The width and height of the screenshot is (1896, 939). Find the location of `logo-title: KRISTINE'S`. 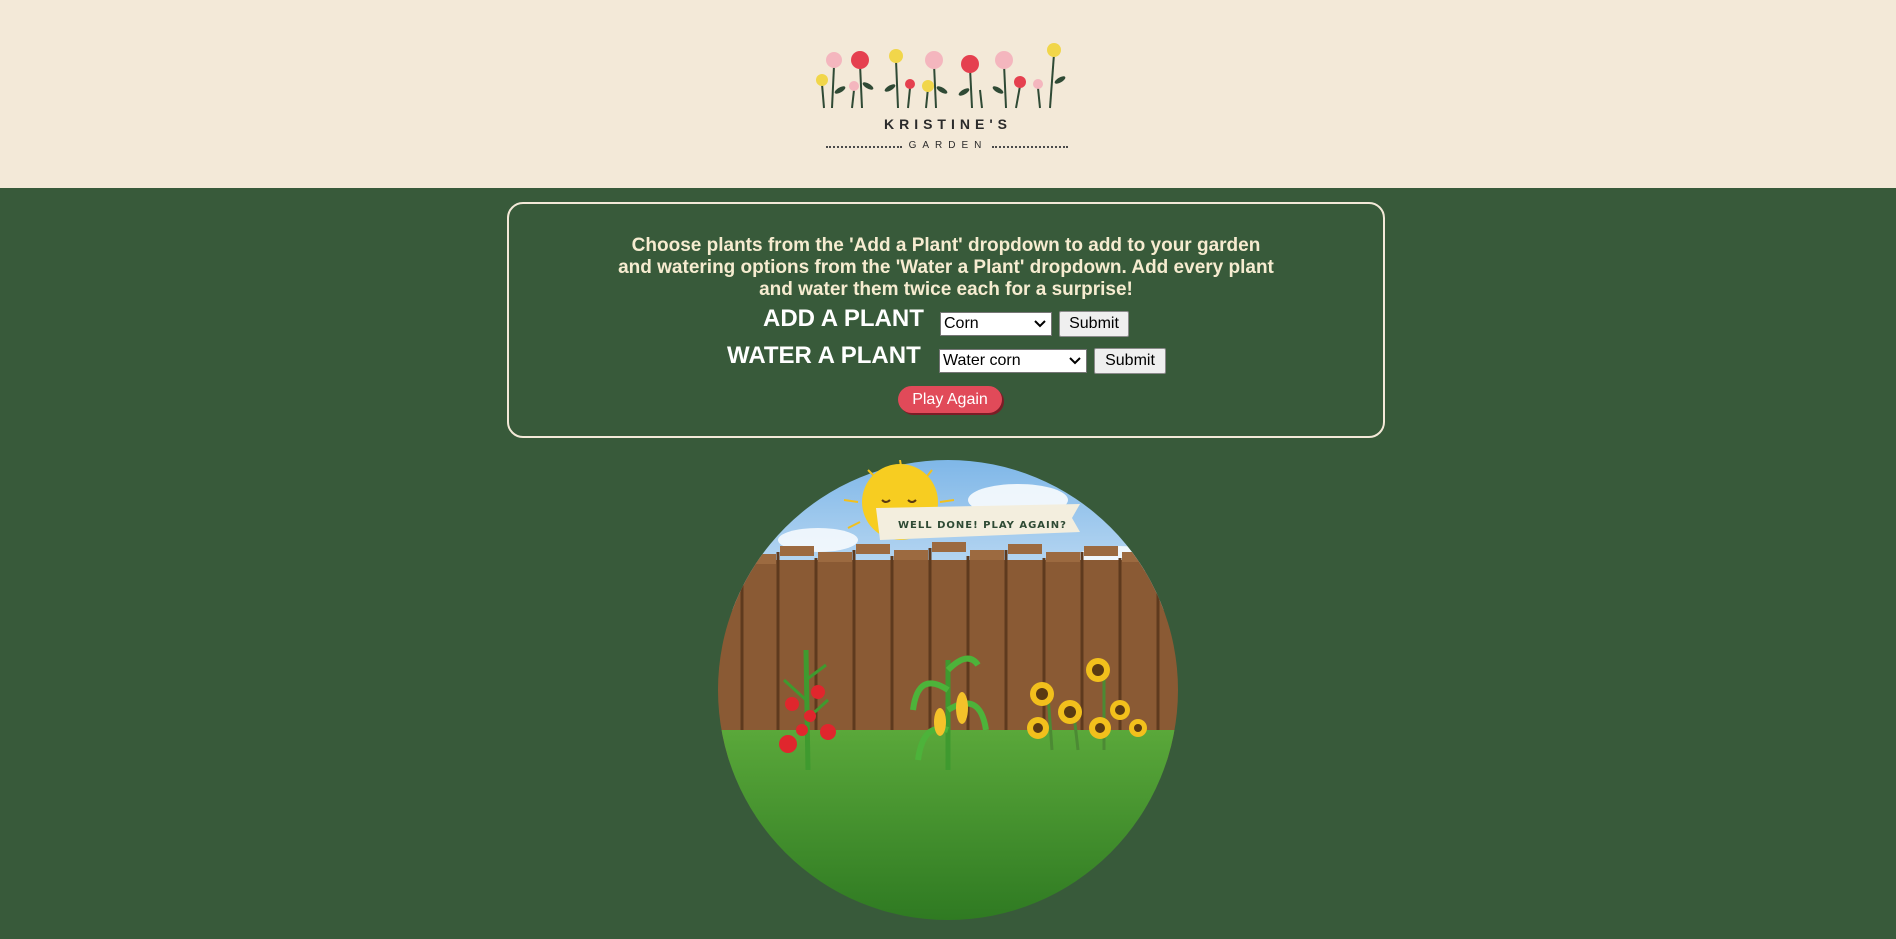

logo-title: KRISTINE'S is located at coordinates (947, 124).